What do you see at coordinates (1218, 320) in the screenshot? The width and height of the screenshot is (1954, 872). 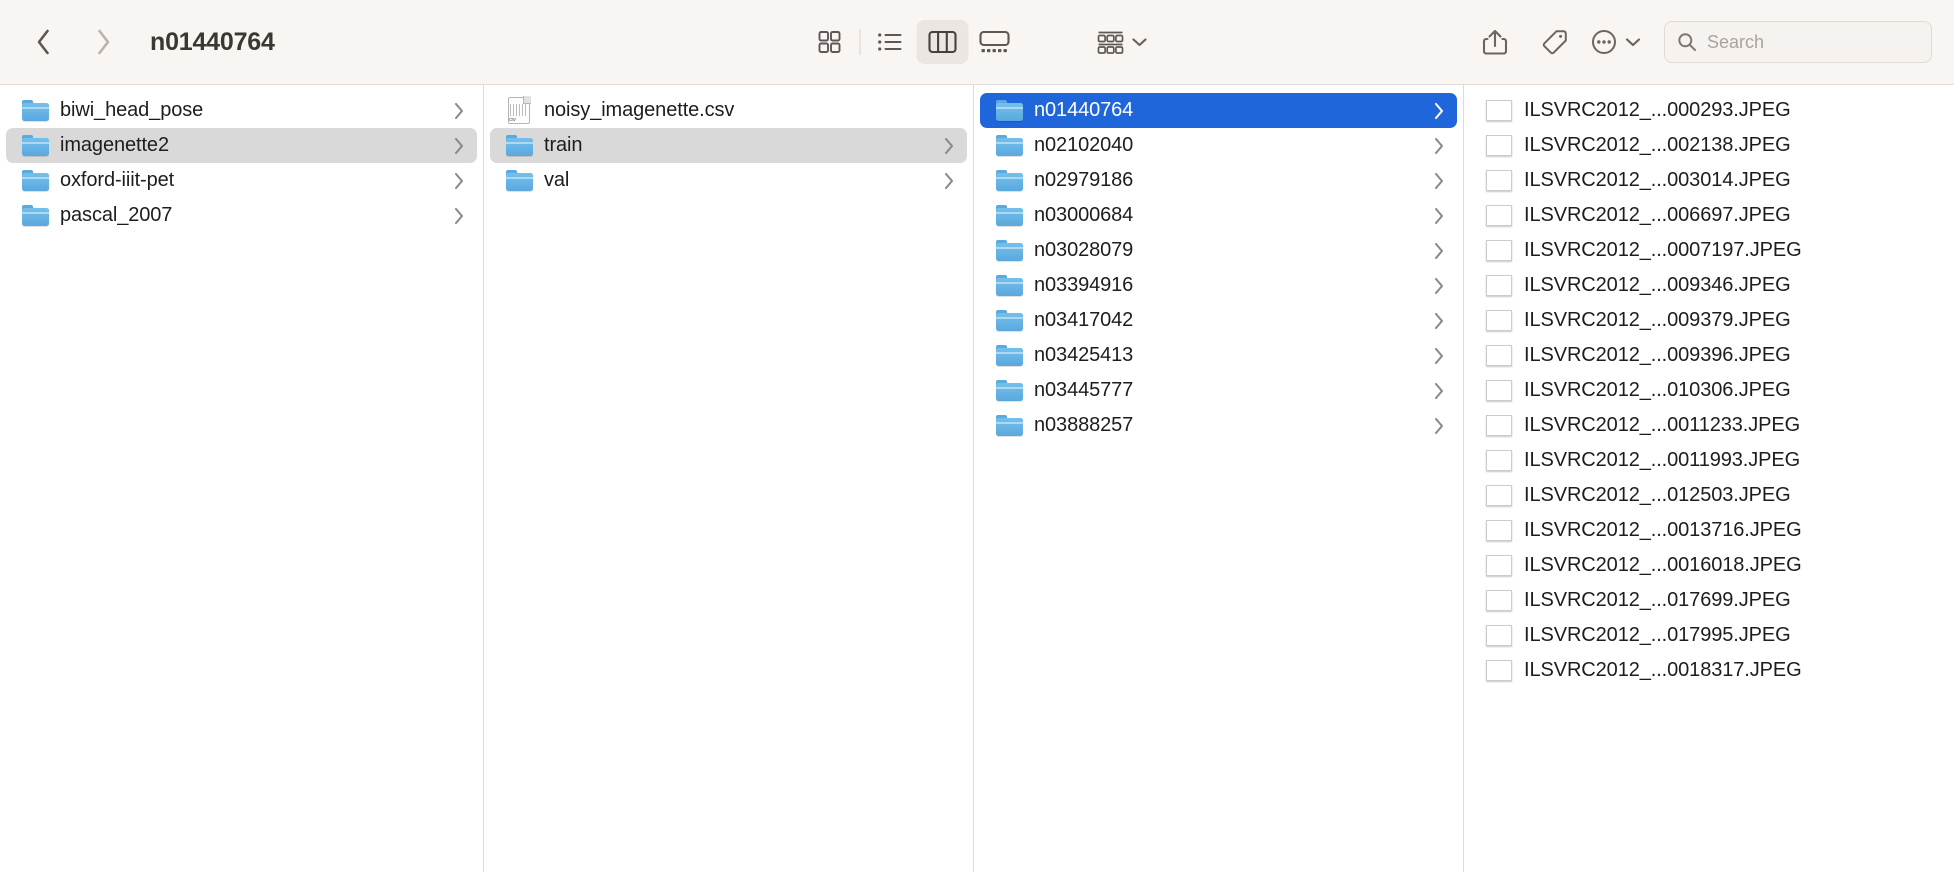 I see `file-row: n03417042` at bounding box center [1218, 320].